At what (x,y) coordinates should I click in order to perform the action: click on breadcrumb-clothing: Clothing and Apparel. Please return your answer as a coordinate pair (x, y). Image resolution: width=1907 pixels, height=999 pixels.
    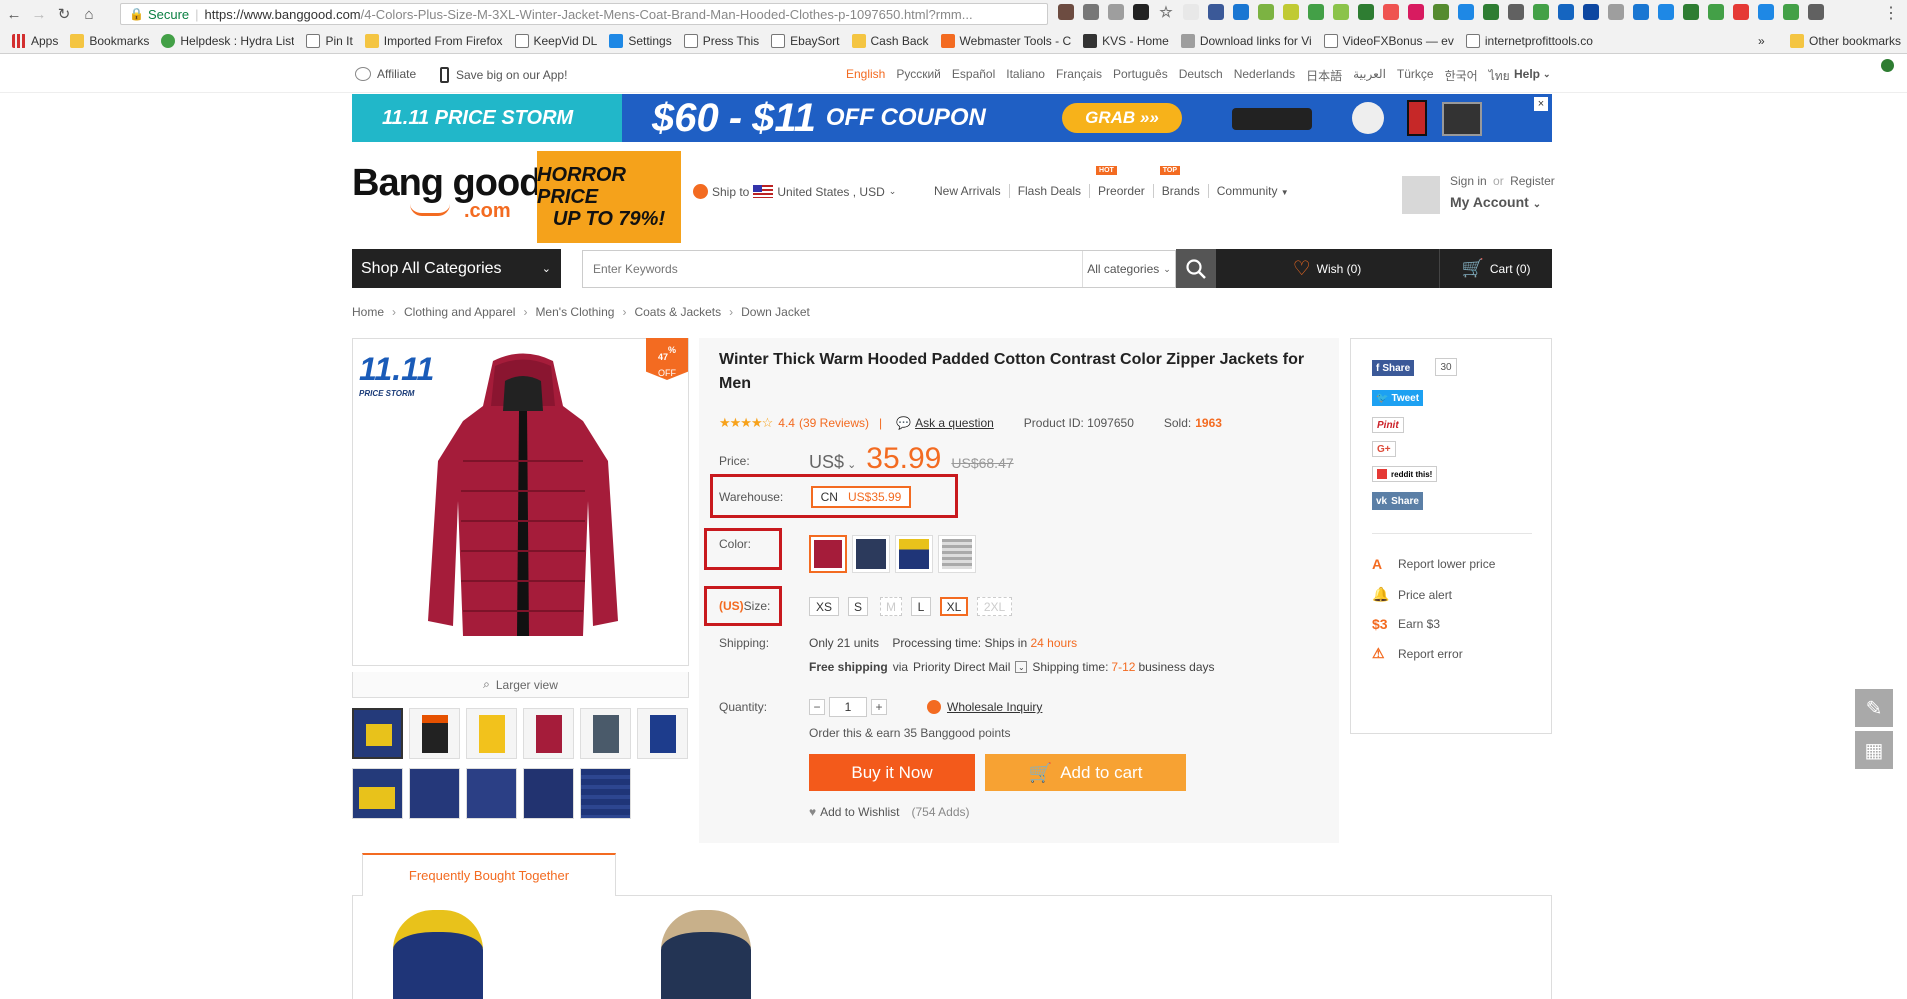
    Looking at the image, I should click on (459, 312).